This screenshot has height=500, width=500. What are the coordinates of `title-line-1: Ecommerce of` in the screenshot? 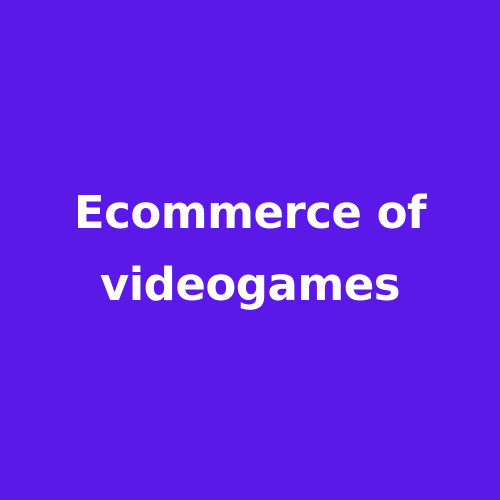 It's located at (250, 212).